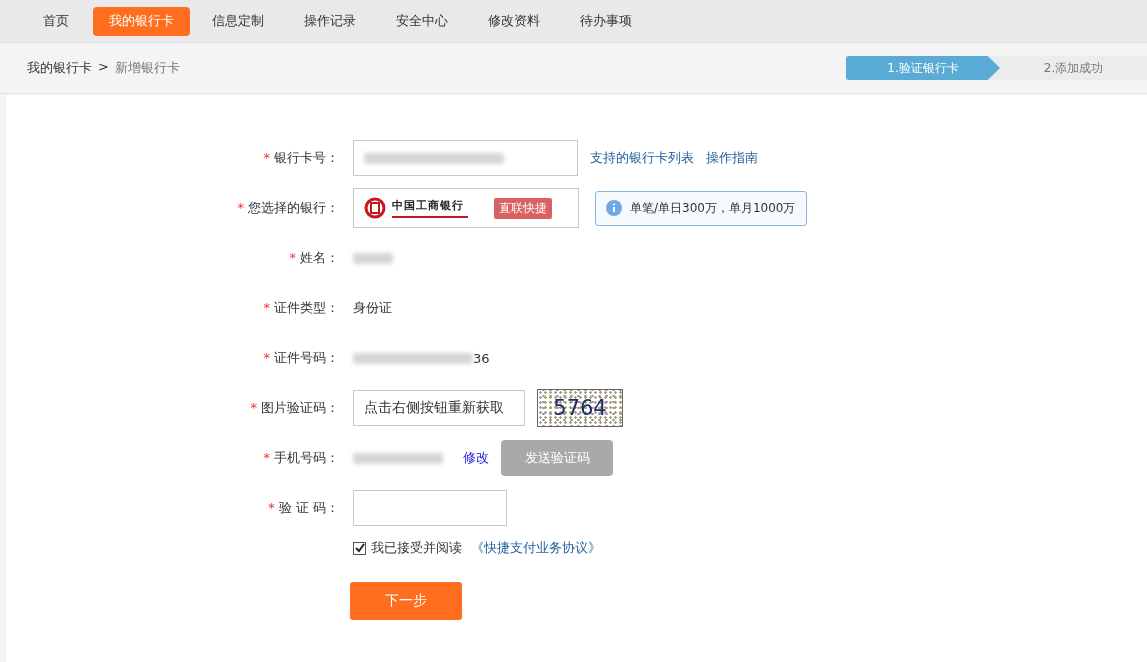 The width and height of the screenshot is (1147, 662). Describe the element at coordinates (430, 508) in the screenshot. I see `code-field` at that location.